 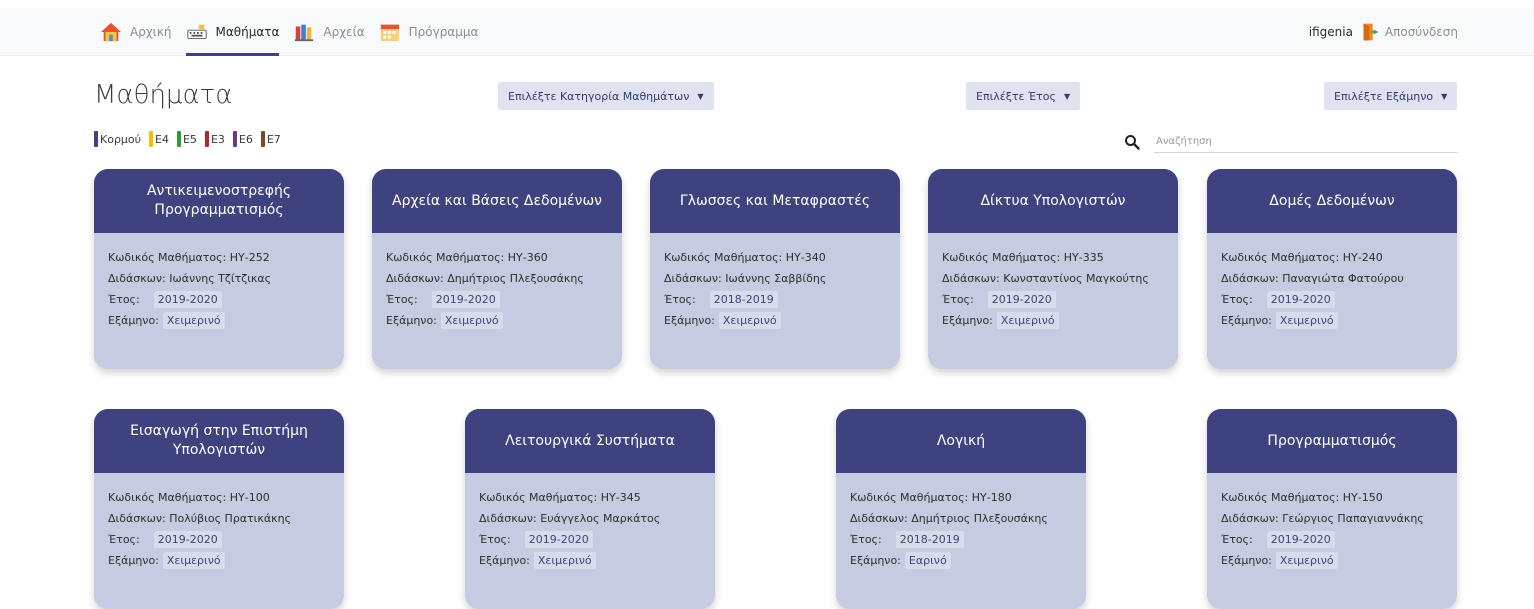 What do you see at coordinates (991, 497) in the screenshot?
I see `course-code: ΗΥ-180` at bounding box center [991, 497].